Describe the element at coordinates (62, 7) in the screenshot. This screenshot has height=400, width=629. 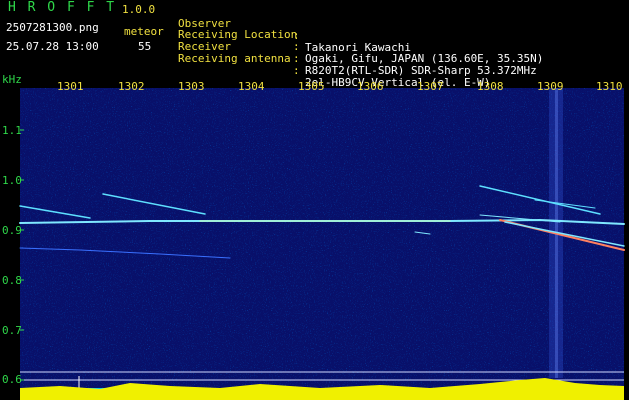
I see `app-name: H R O F F T` at that location.